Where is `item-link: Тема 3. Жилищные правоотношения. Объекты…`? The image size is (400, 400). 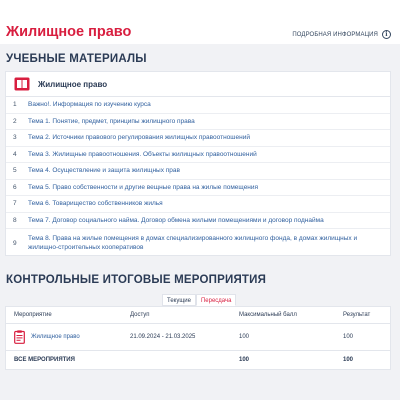 item-link: Тема 3. Жилищные правоотношения. Объекты… is located at coordinates (209, 154).